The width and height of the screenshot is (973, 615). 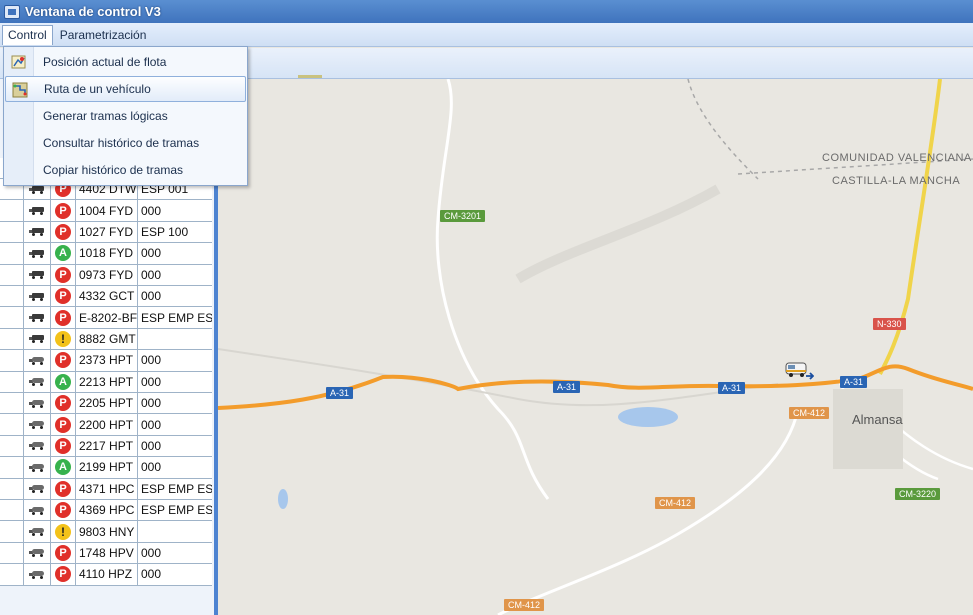 I want to click on table-row: P 2373 HPT 000, so click(x=106, y=361).